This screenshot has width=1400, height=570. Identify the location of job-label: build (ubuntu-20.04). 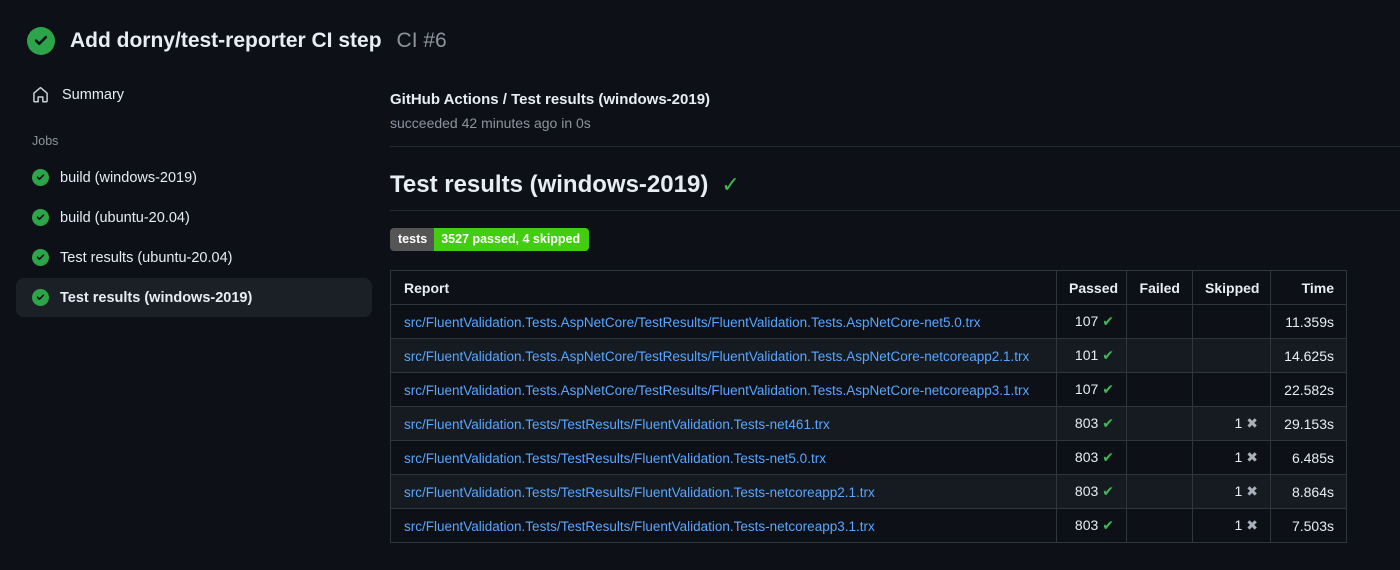
(125, 217).